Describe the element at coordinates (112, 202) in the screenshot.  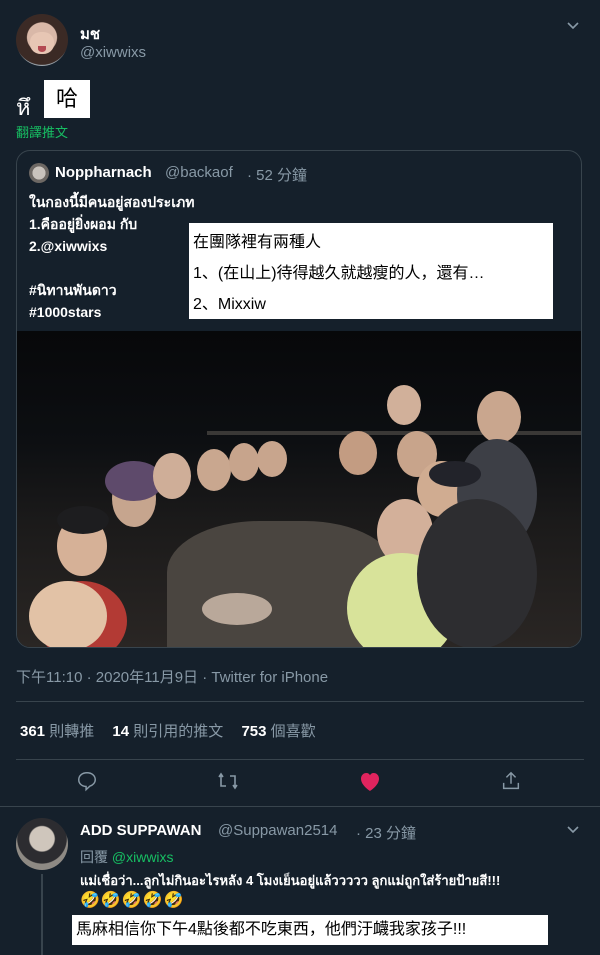
I see `quoted-line-1: ในกองนี้มีคนอยู่สองประเภท` at that location.